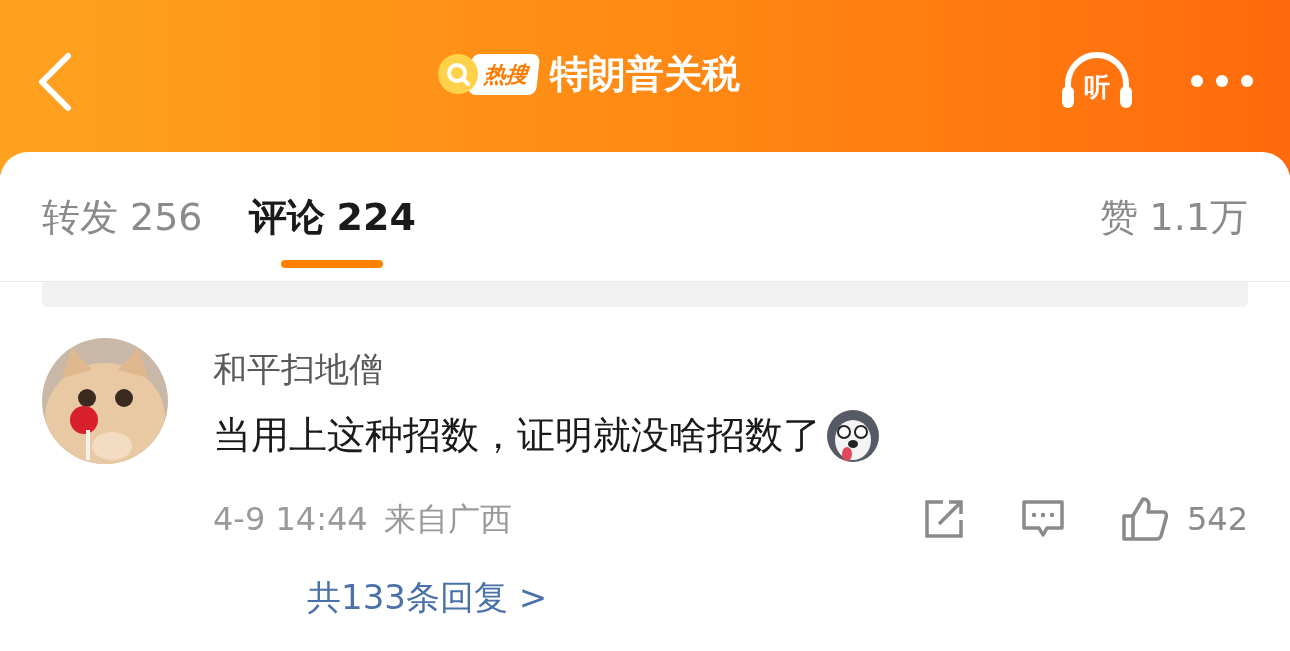 This screenshot has width=1290, height=651. What do you see at coordinates (1222, 81) in the screenshot?
I see `more-icon` at bounding box center [1222, 81].